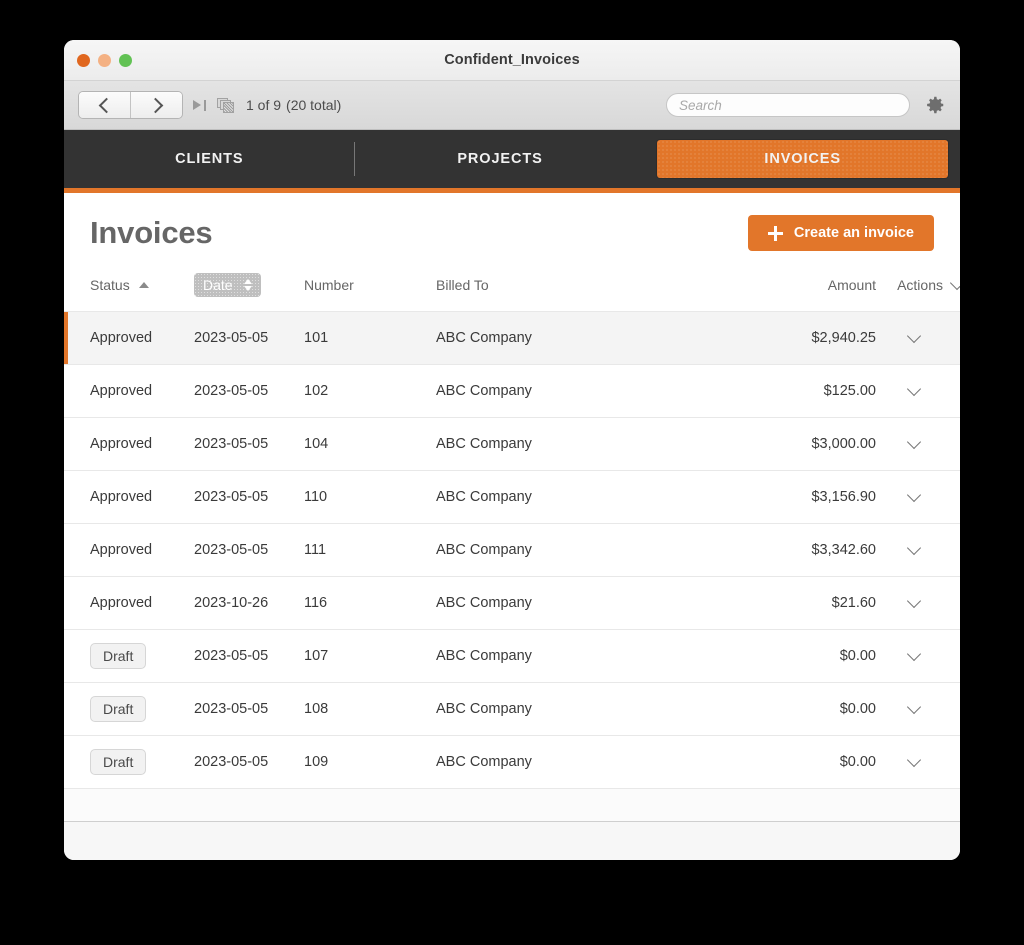  I want to click on column-header-number: Number, so click(370, 289).